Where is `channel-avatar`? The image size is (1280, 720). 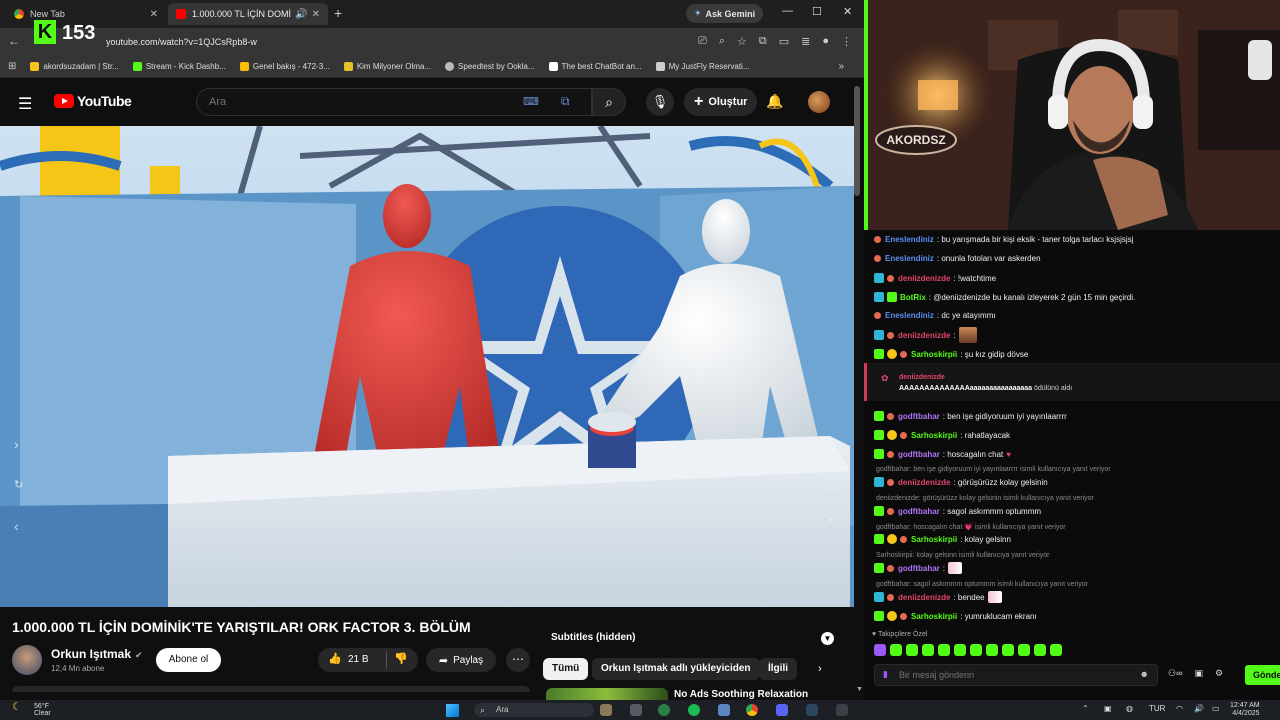 channel-avatar is located at coordinates (27, 660).